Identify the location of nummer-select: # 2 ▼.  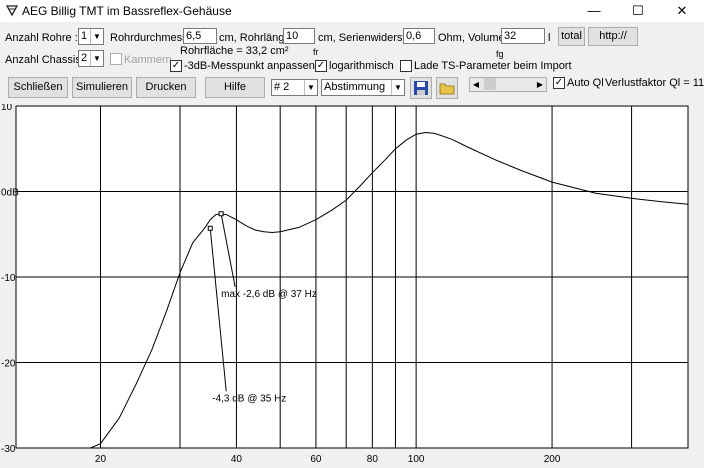
(294, 87).